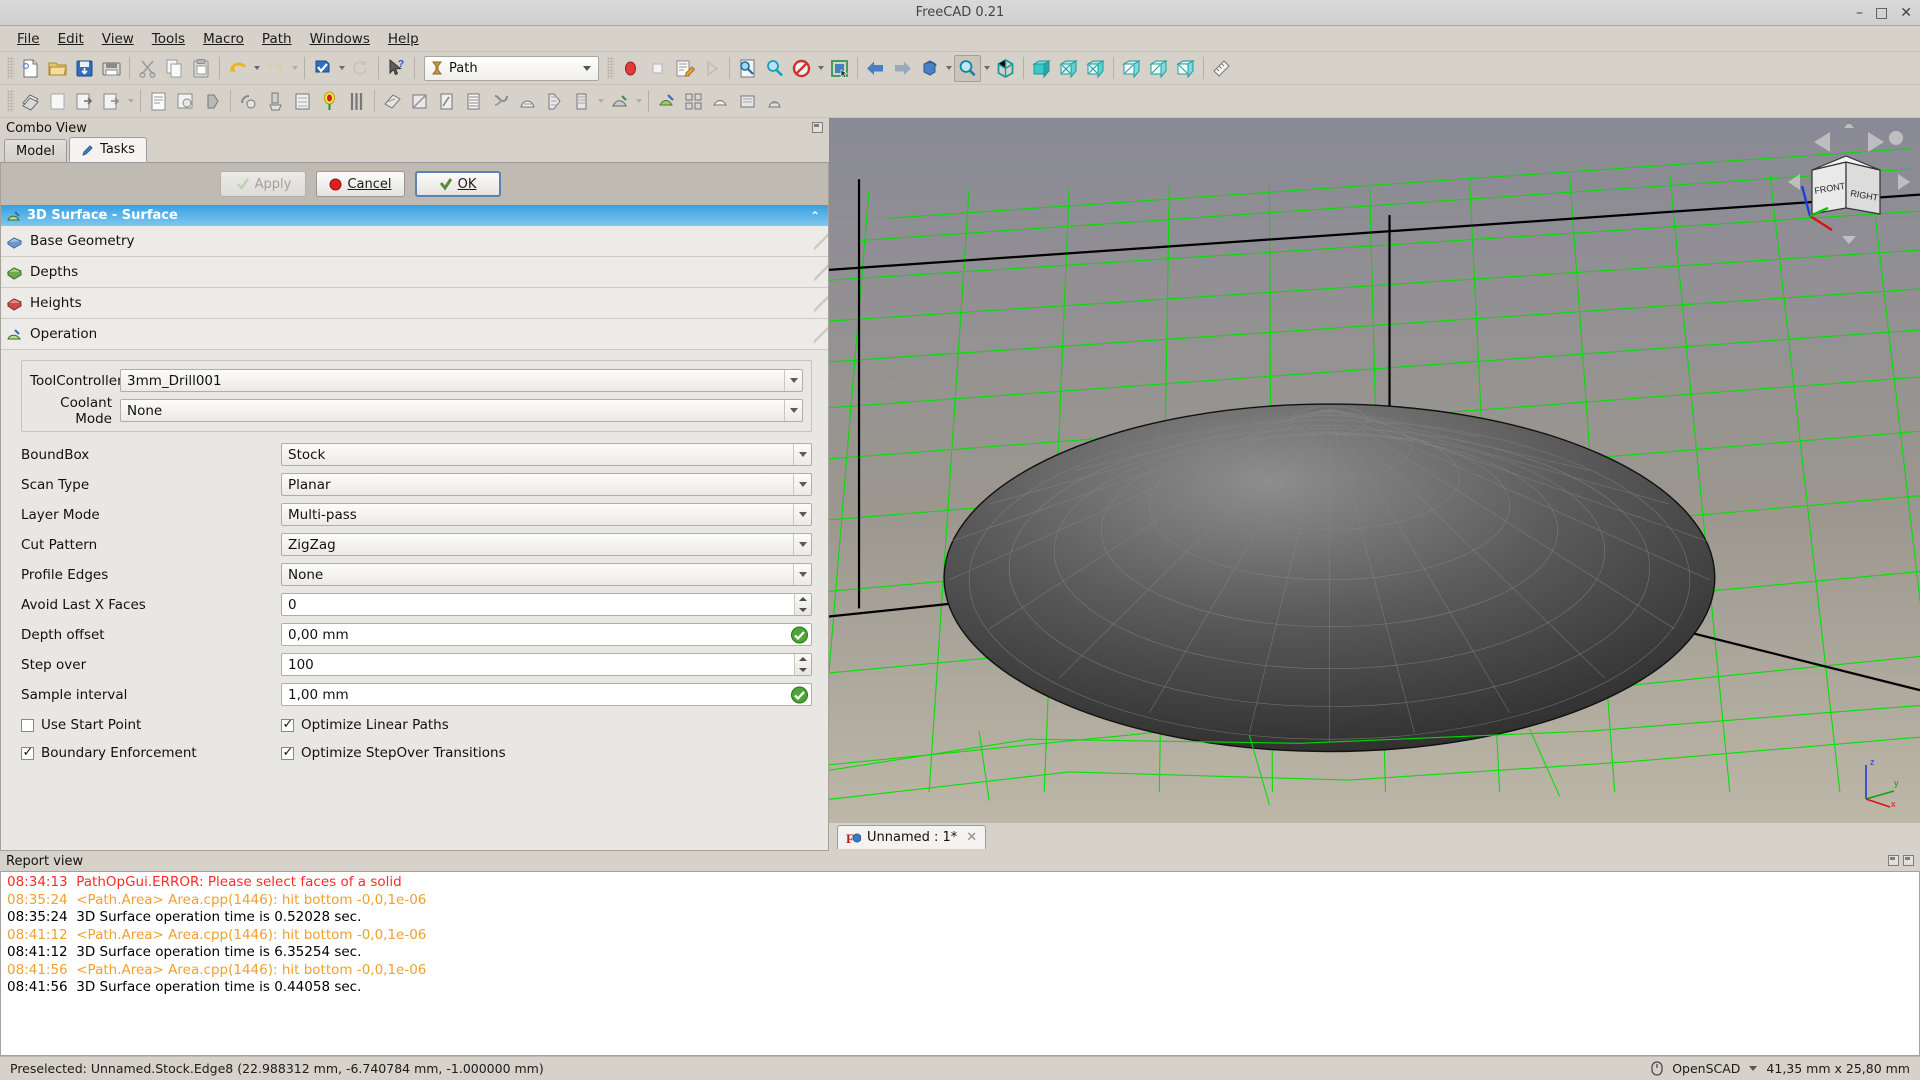 The width and height of the screenshot is (1920, 1080). What do you see at coordinates (912, 837) in the screenshot?
I see `document-tab: F Unnamed : 1* ✕` at bounding box center [912, 837].